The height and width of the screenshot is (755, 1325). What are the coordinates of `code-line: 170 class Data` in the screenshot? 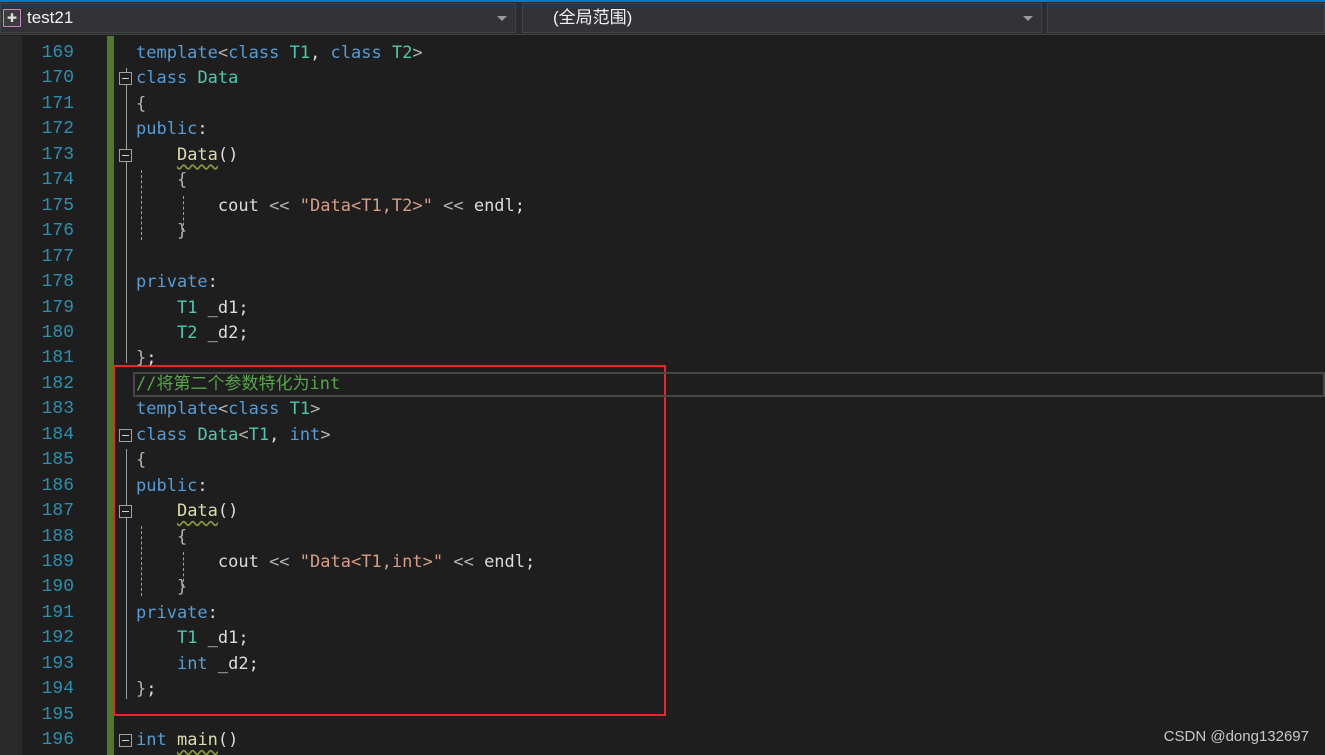 It's located at (662, 78).